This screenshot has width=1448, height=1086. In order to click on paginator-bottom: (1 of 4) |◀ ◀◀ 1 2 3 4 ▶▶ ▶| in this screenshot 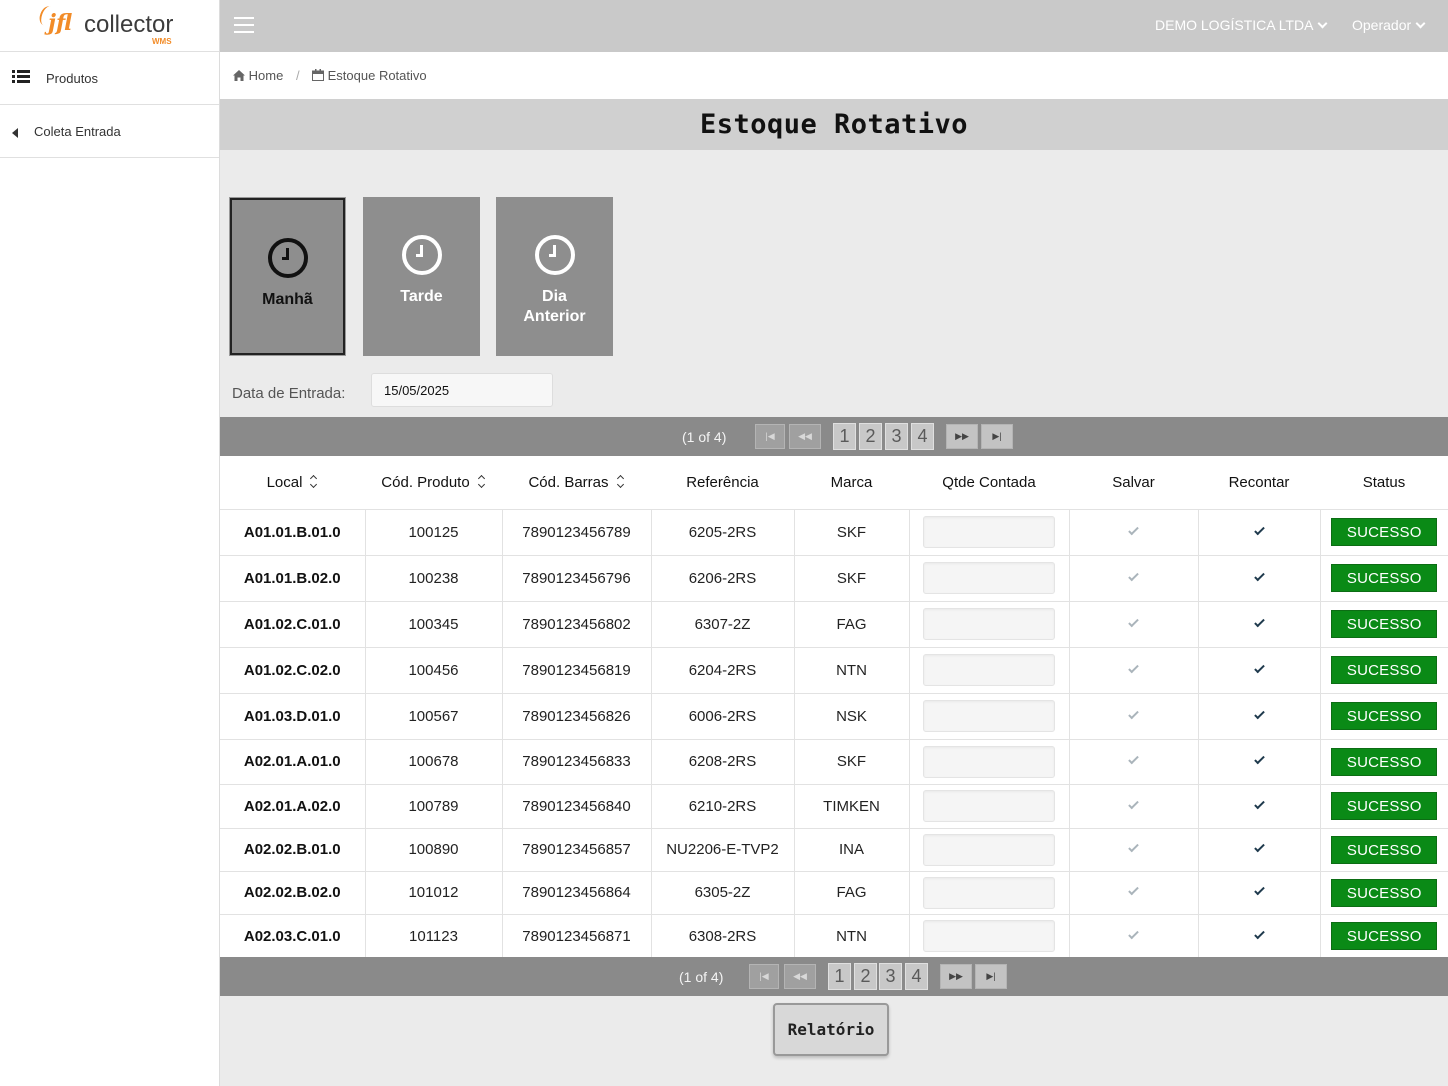, I will do `click(834, 976)`.